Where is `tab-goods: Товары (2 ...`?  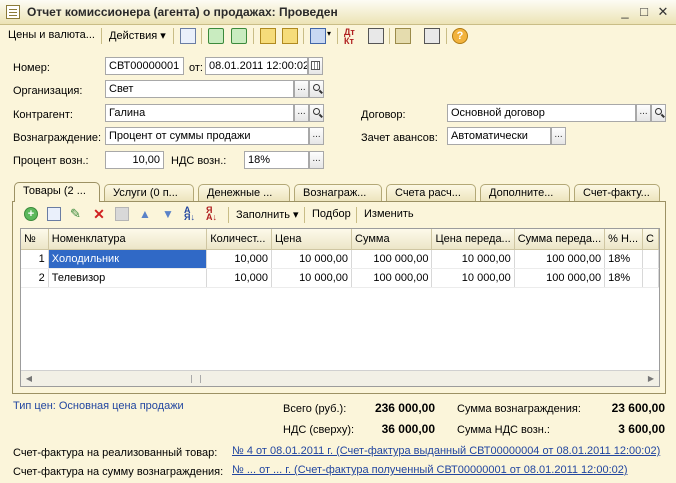 tab-goods: Товары (2 ... is located at coordinates (57, 192).